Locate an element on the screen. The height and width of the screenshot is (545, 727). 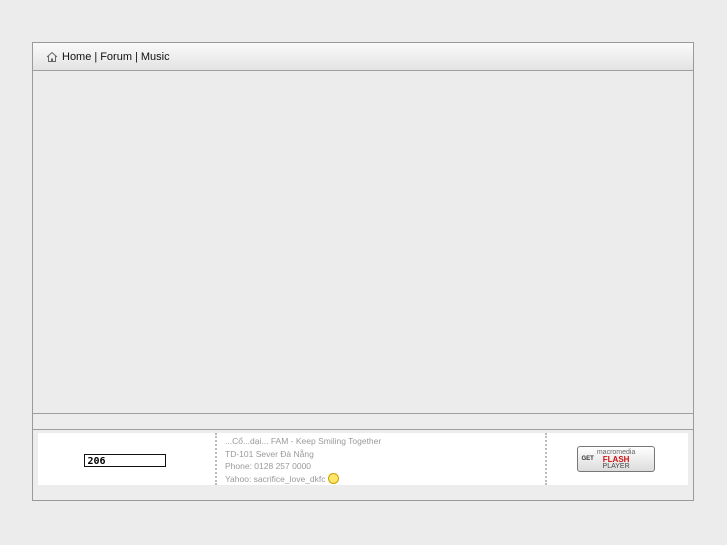
nav-forum-link: Forum is located at coordinates (116, 57).